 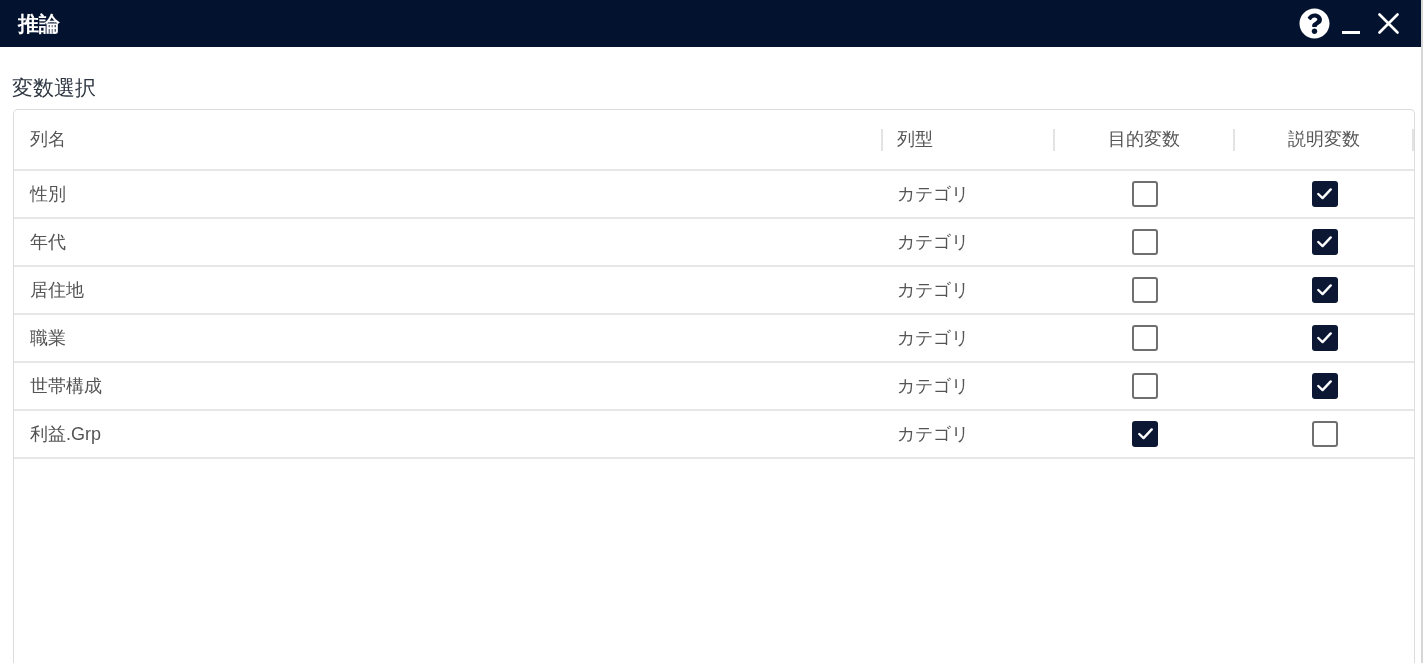 What do you see at coordinates (39, 23) in the screenshot?
I see `window-title: 推論` at bounding box center [39, 23].